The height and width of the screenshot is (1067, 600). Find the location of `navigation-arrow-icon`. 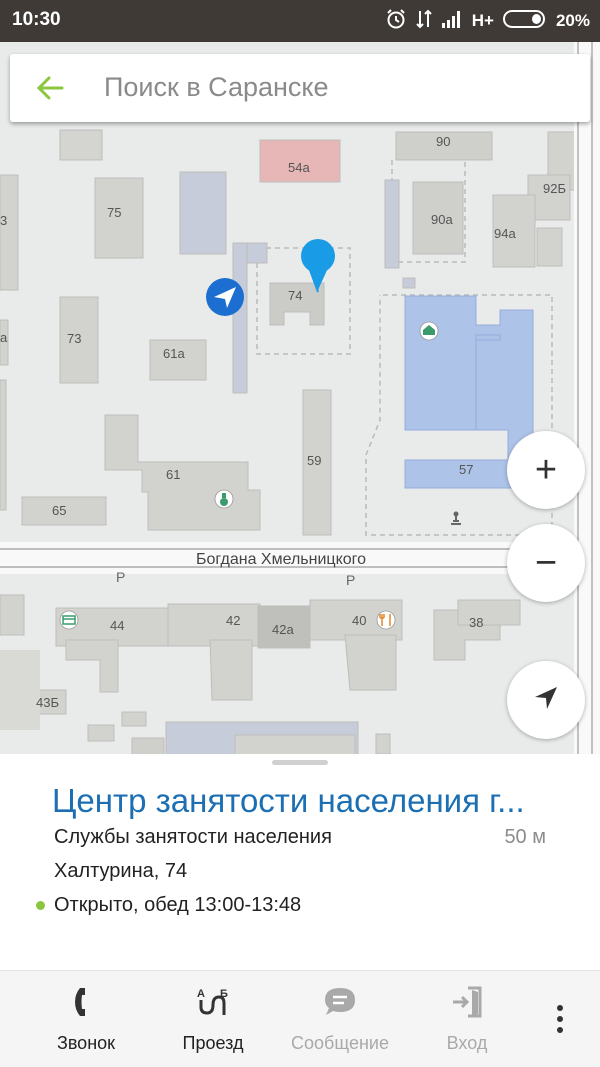

navigation-arrow-icon is located at coordinates (546, 700).